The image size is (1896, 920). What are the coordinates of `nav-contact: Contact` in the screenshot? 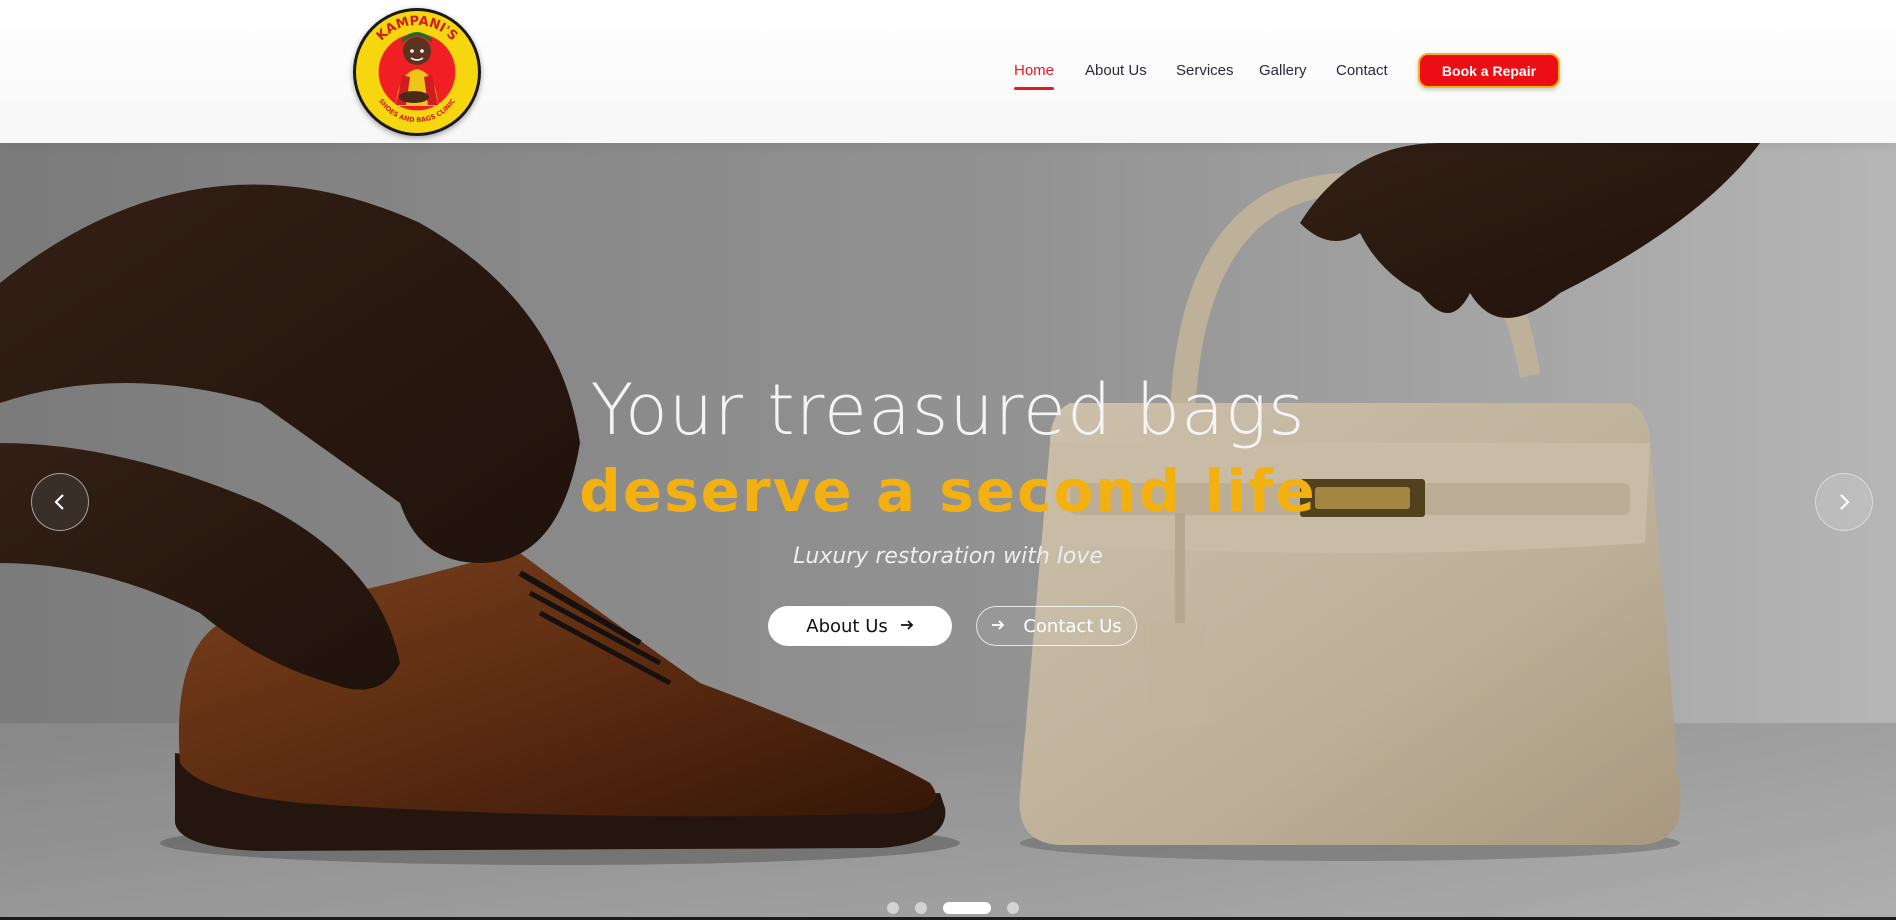 It's located at (1362, 70).